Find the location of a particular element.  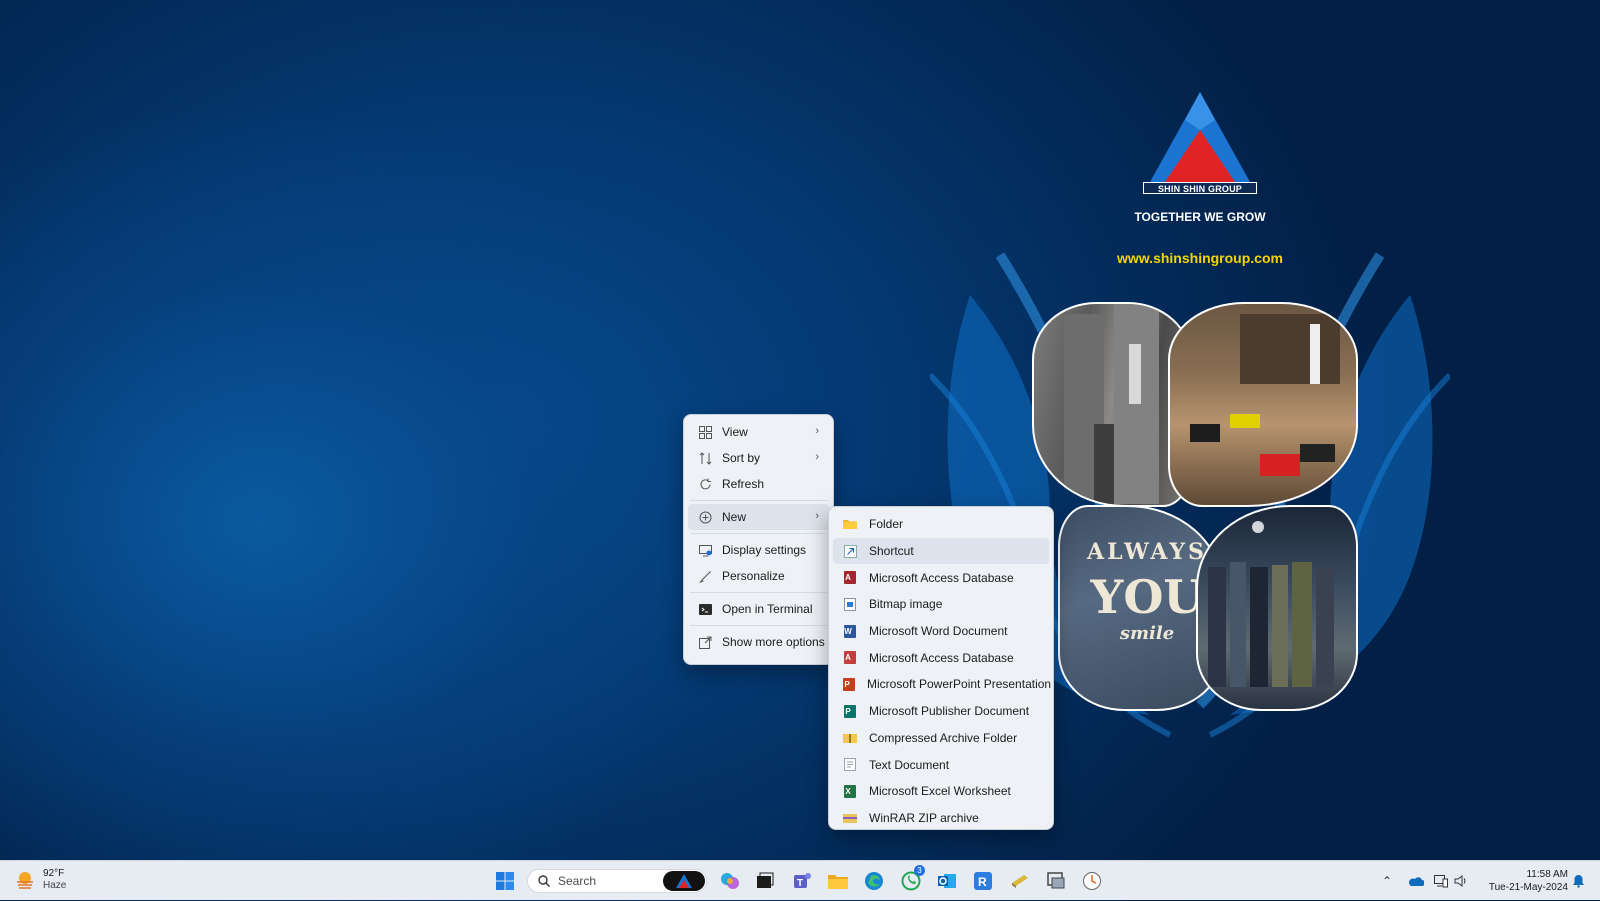

weather-widget: 92°F Haze is located at coordinates (40, 880).